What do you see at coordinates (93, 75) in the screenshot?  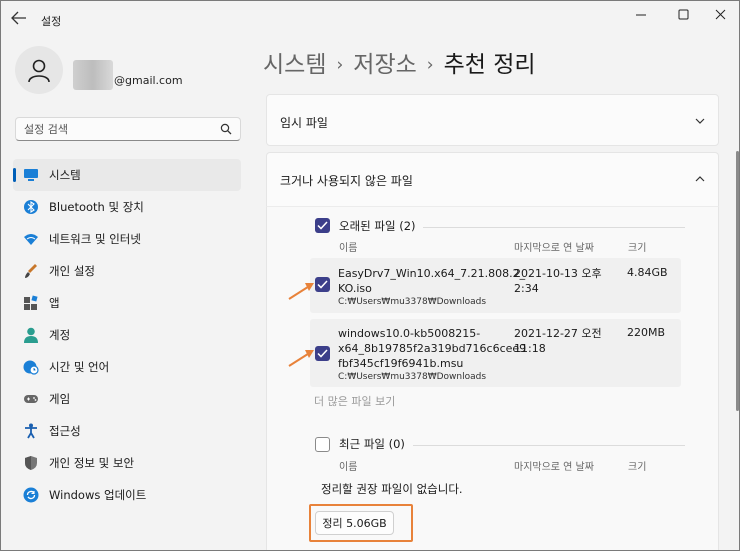 I see `email-redacted` at bounding box center [93, 75].